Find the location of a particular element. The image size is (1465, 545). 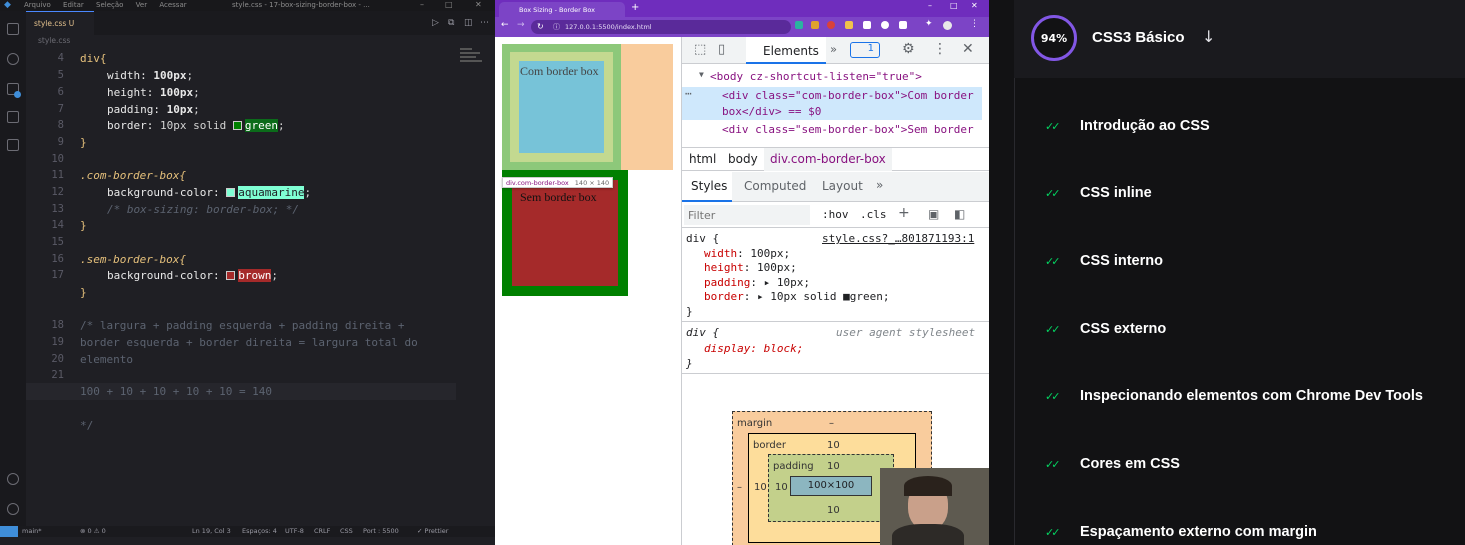

avatar is located at coordinates (947, 25).